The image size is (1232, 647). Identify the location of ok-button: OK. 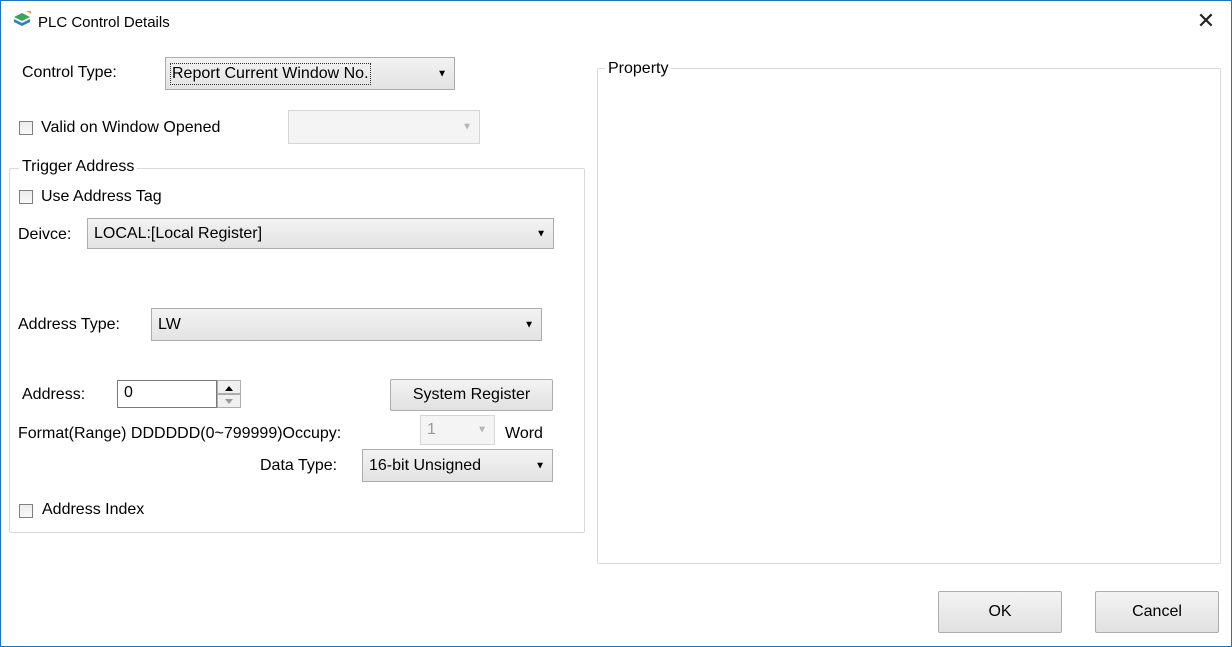
(1000, 612).